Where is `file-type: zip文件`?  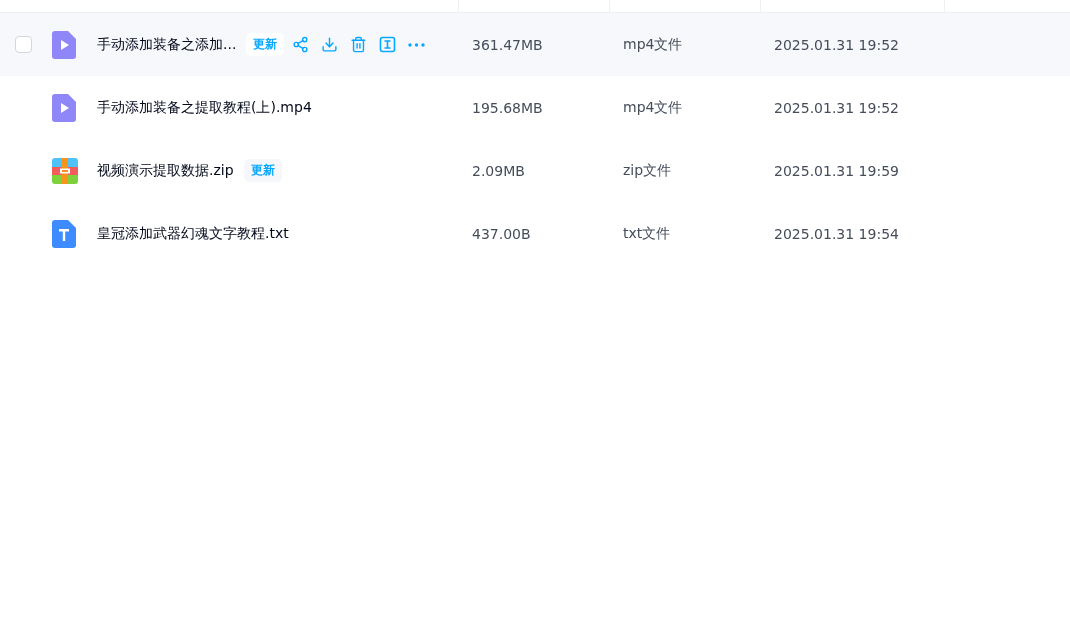 file-type: zip文件 is located at coordinates (647, 170).